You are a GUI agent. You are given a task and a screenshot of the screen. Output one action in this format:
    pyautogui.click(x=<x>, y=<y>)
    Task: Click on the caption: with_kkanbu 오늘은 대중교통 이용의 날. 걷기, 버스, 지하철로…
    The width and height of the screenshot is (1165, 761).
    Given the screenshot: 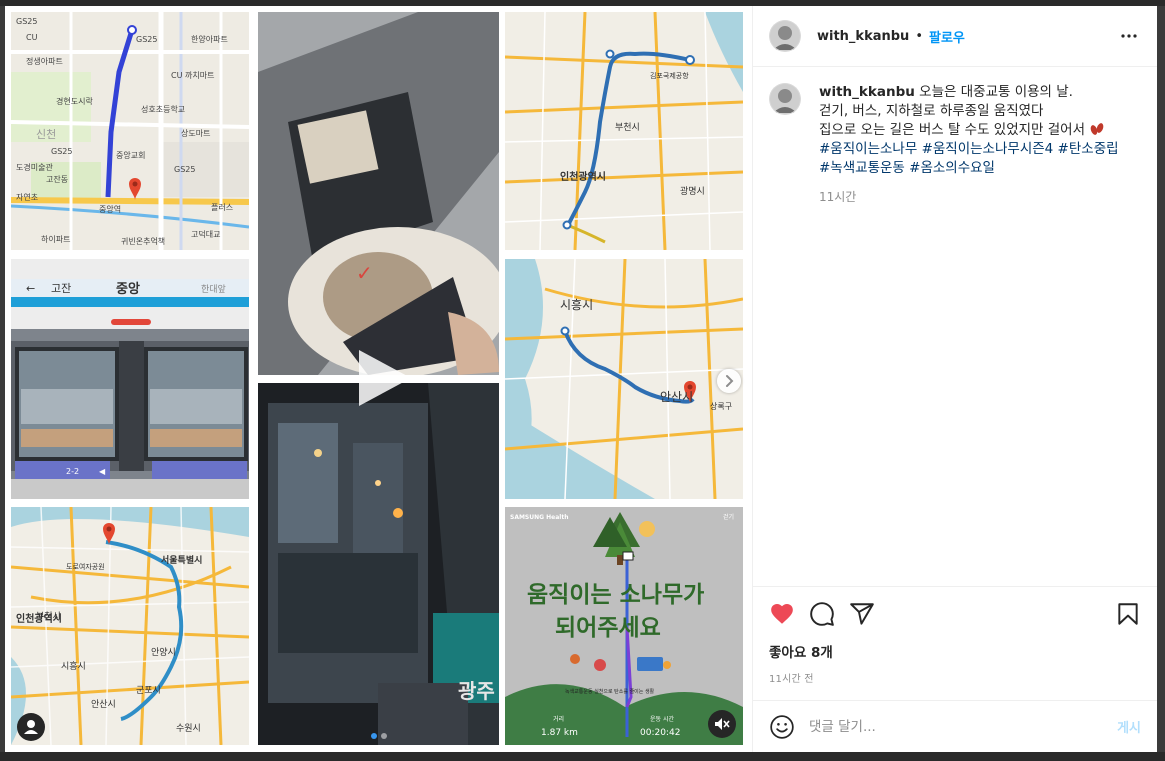 What is the action you would take?
    pyautogui.click(x=955, y=145)
    